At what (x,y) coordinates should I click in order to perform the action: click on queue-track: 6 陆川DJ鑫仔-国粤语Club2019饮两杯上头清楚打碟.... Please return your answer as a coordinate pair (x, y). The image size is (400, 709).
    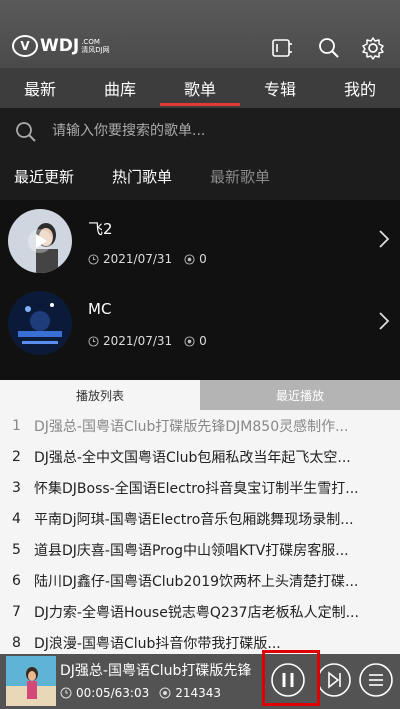
    Looking at the image, I should click on (200, 580).